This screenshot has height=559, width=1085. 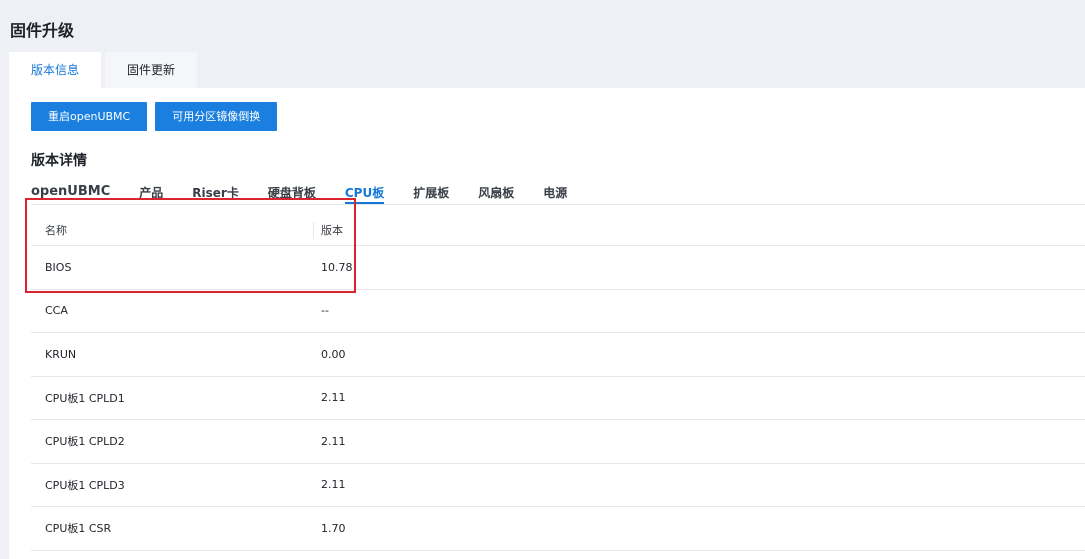 I want to click on cell-name: CCA, so click(x=56, y=311).